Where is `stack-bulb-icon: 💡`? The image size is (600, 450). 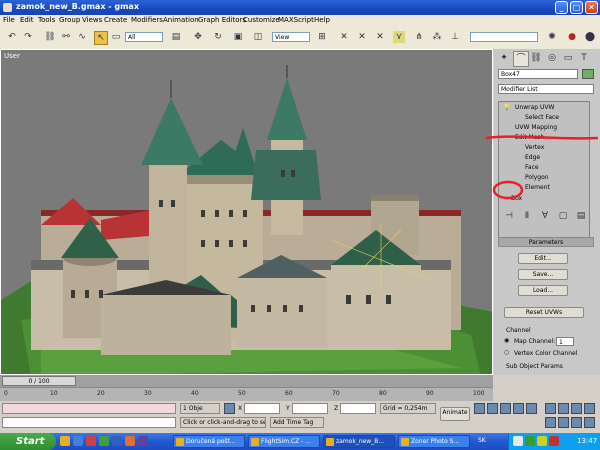 stack-bulb-icon: 💡 is located at coordinates (506, 107).